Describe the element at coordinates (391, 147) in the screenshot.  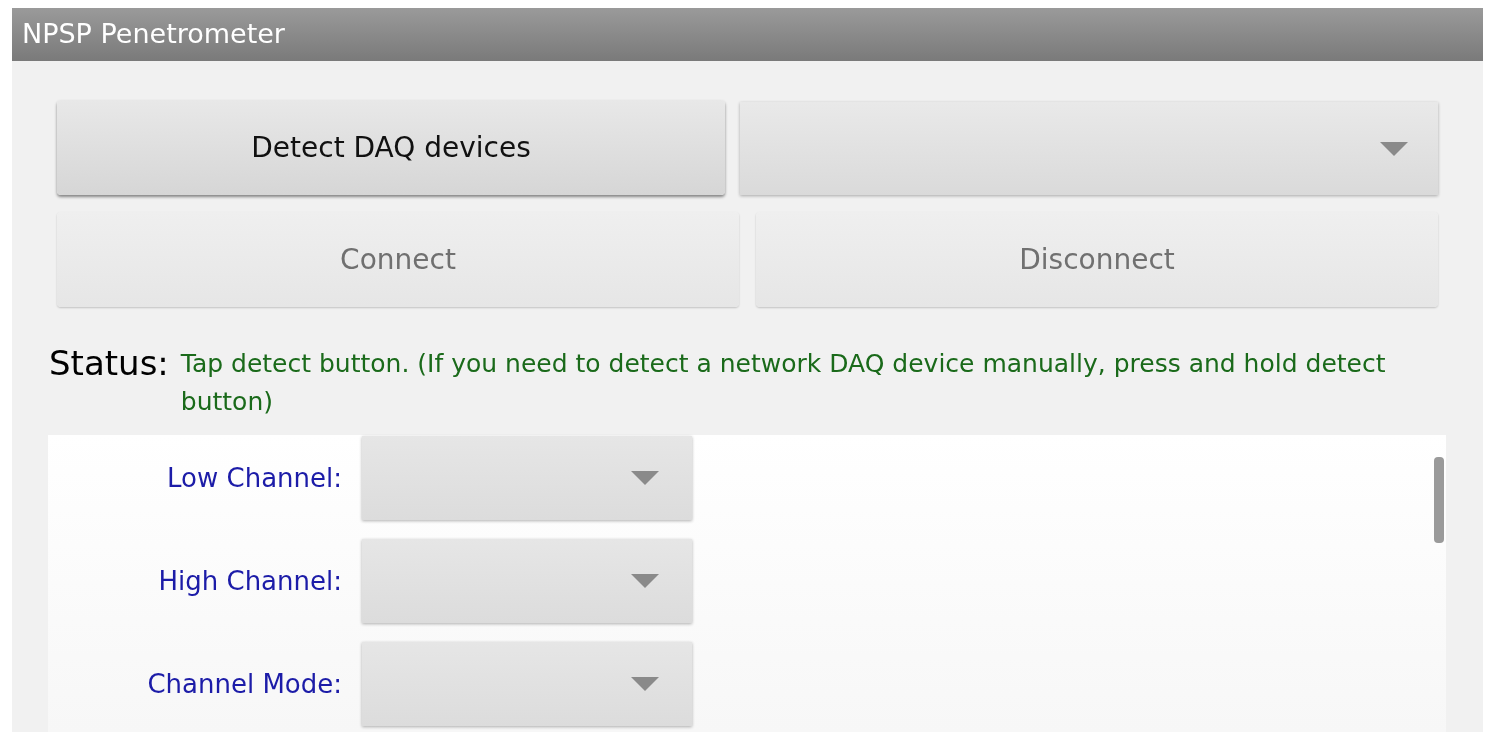
I see `action-button: Detect DAQ devices` at that location.